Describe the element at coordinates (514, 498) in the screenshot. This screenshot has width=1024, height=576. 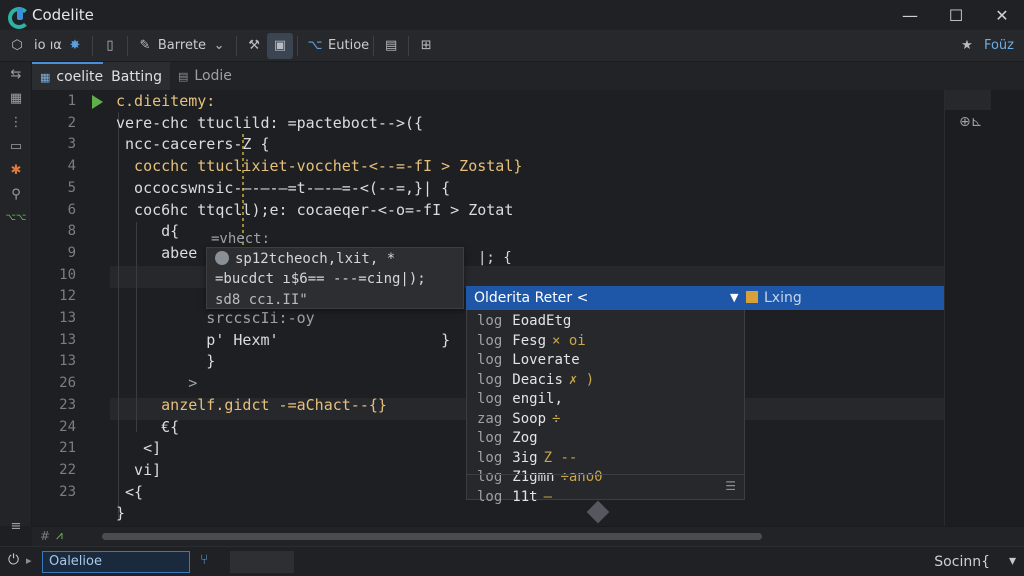
I see `autocomplete-item: log 11t —` at that location.